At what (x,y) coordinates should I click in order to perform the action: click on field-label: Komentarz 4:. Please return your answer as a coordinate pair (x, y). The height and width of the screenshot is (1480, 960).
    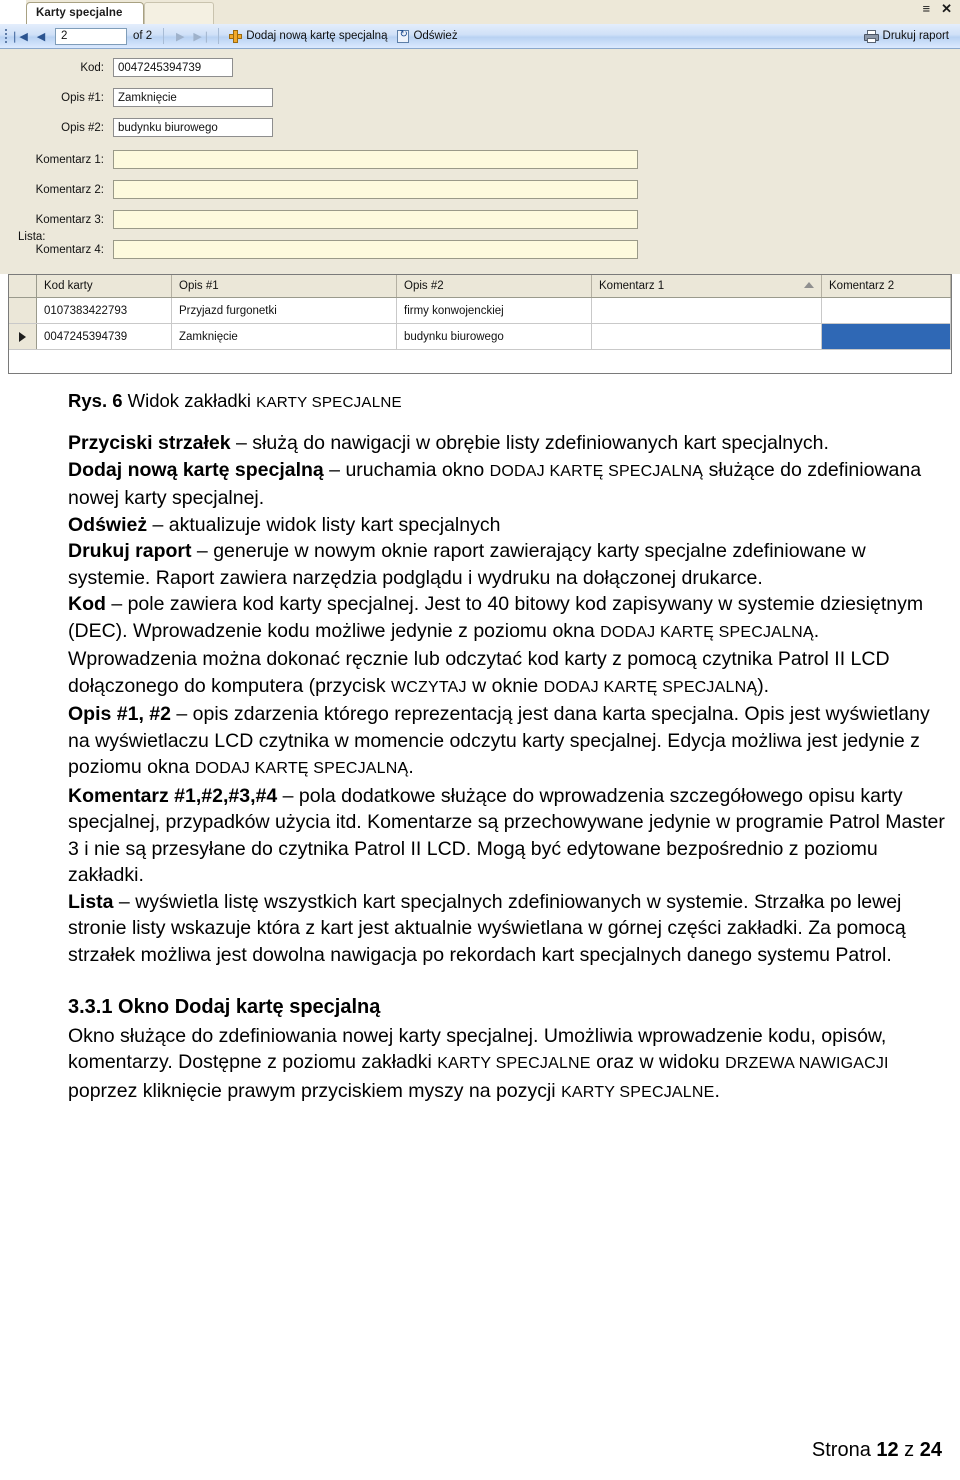
    Looking at the image, I should click on (69, 249).